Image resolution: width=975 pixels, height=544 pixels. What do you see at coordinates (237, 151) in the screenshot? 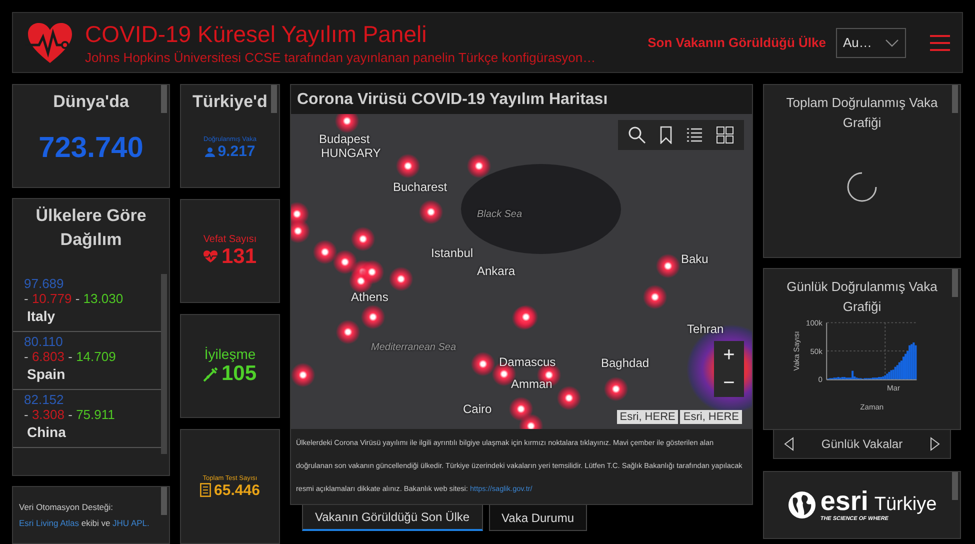
I see `stat-value: 9.217` at bounding box center [237, 151].